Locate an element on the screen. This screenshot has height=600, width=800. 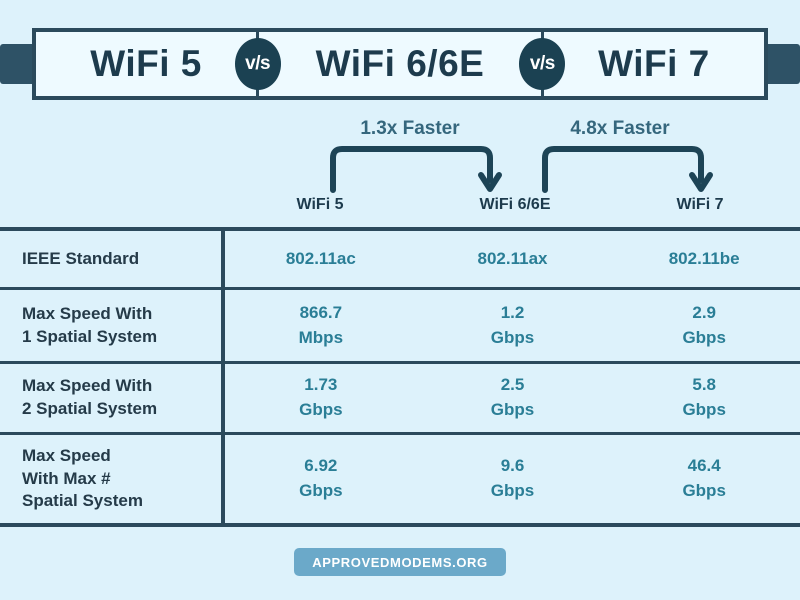
cell-value: 802.11ac is located at coordinates (320, 258).